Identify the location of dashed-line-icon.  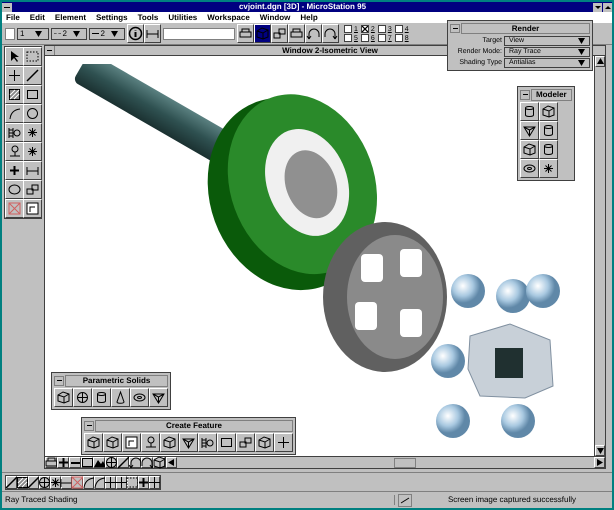
(57, 33).